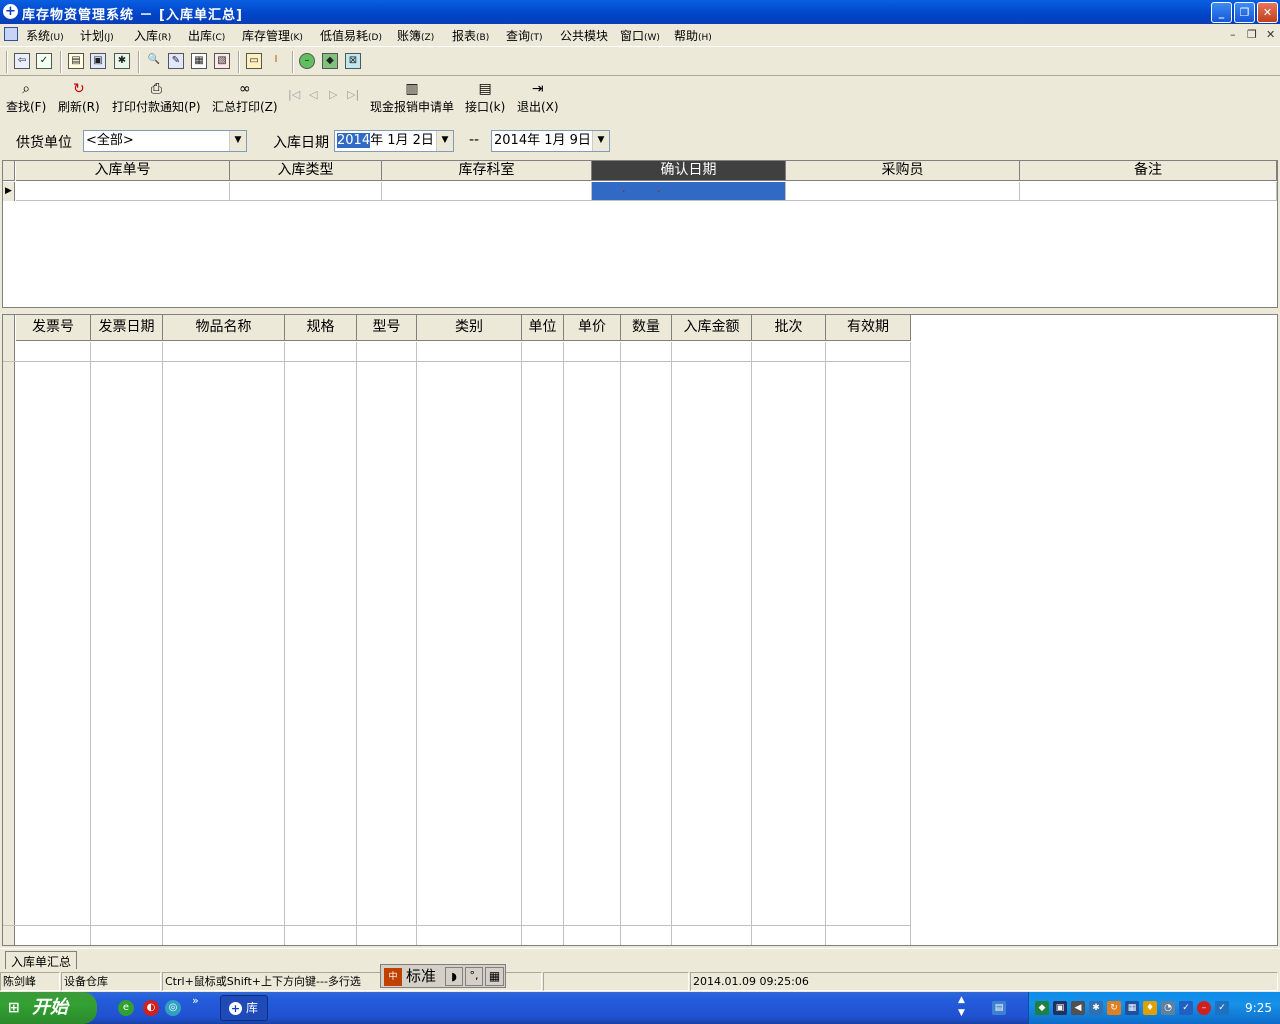  What do you see at coordinates (903, 171) in the screenshot?
I see `col-buyer: 采购员` at bounding box center [903, 171].